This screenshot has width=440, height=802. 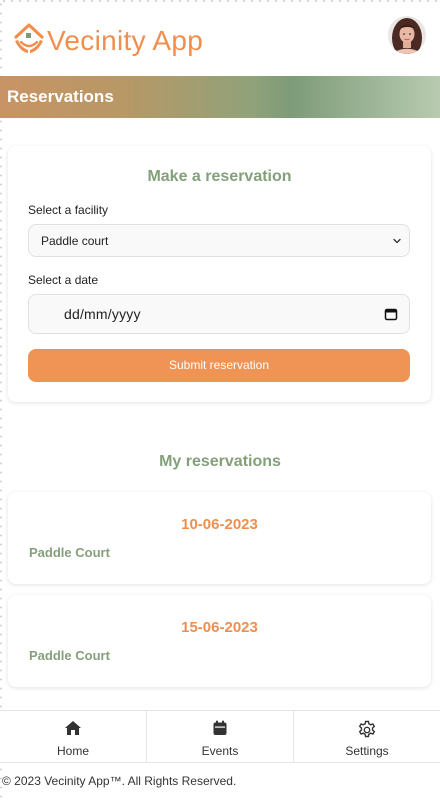 I want to click on facility-label: Select a facility, so click(x=68, y=210).